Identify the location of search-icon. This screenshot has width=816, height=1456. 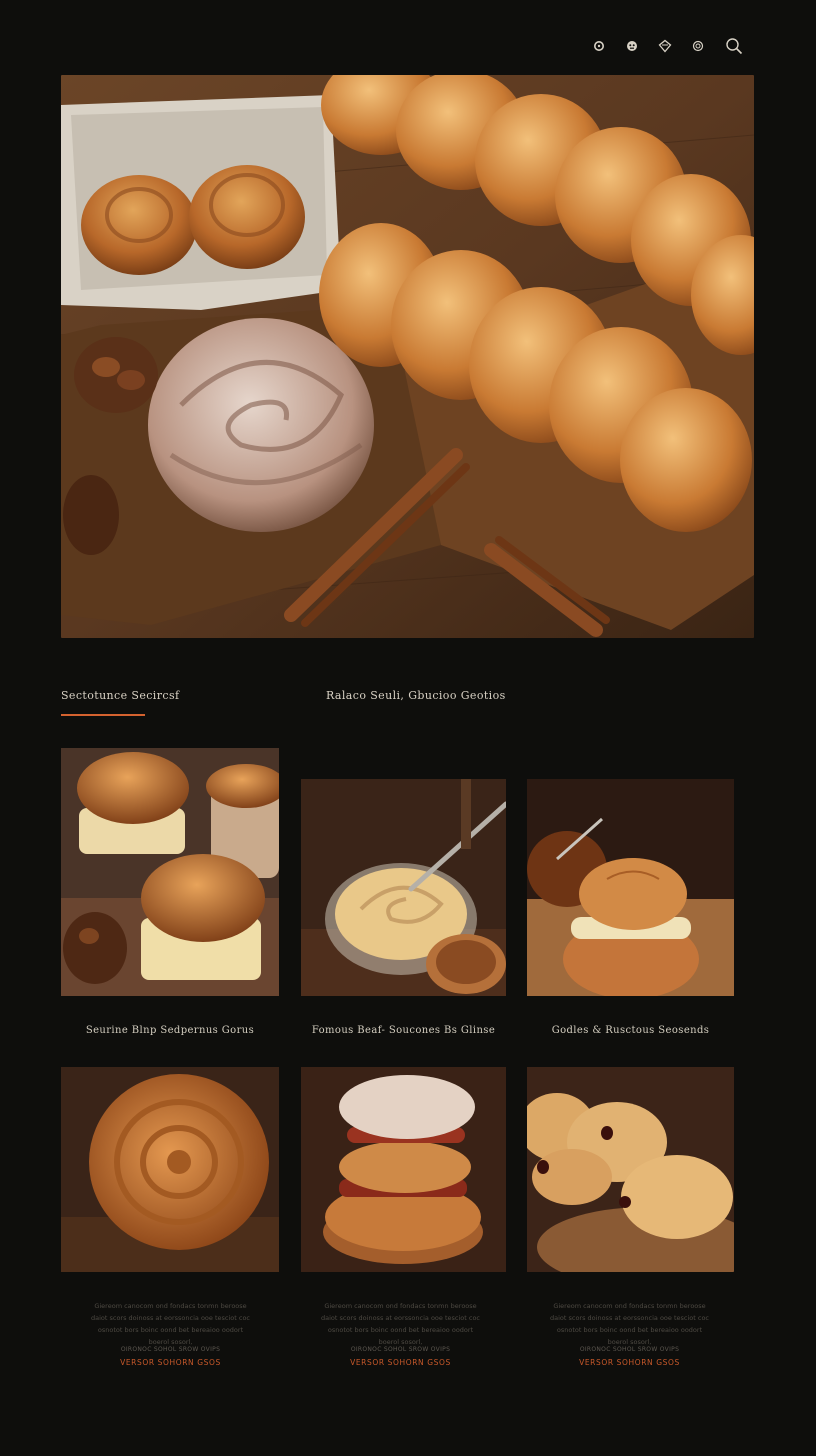
(734, 46).